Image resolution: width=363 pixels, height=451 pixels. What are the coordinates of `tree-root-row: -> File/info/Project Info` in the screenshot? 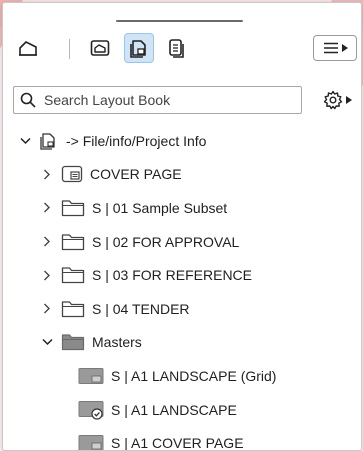 It's located at (182, 141).